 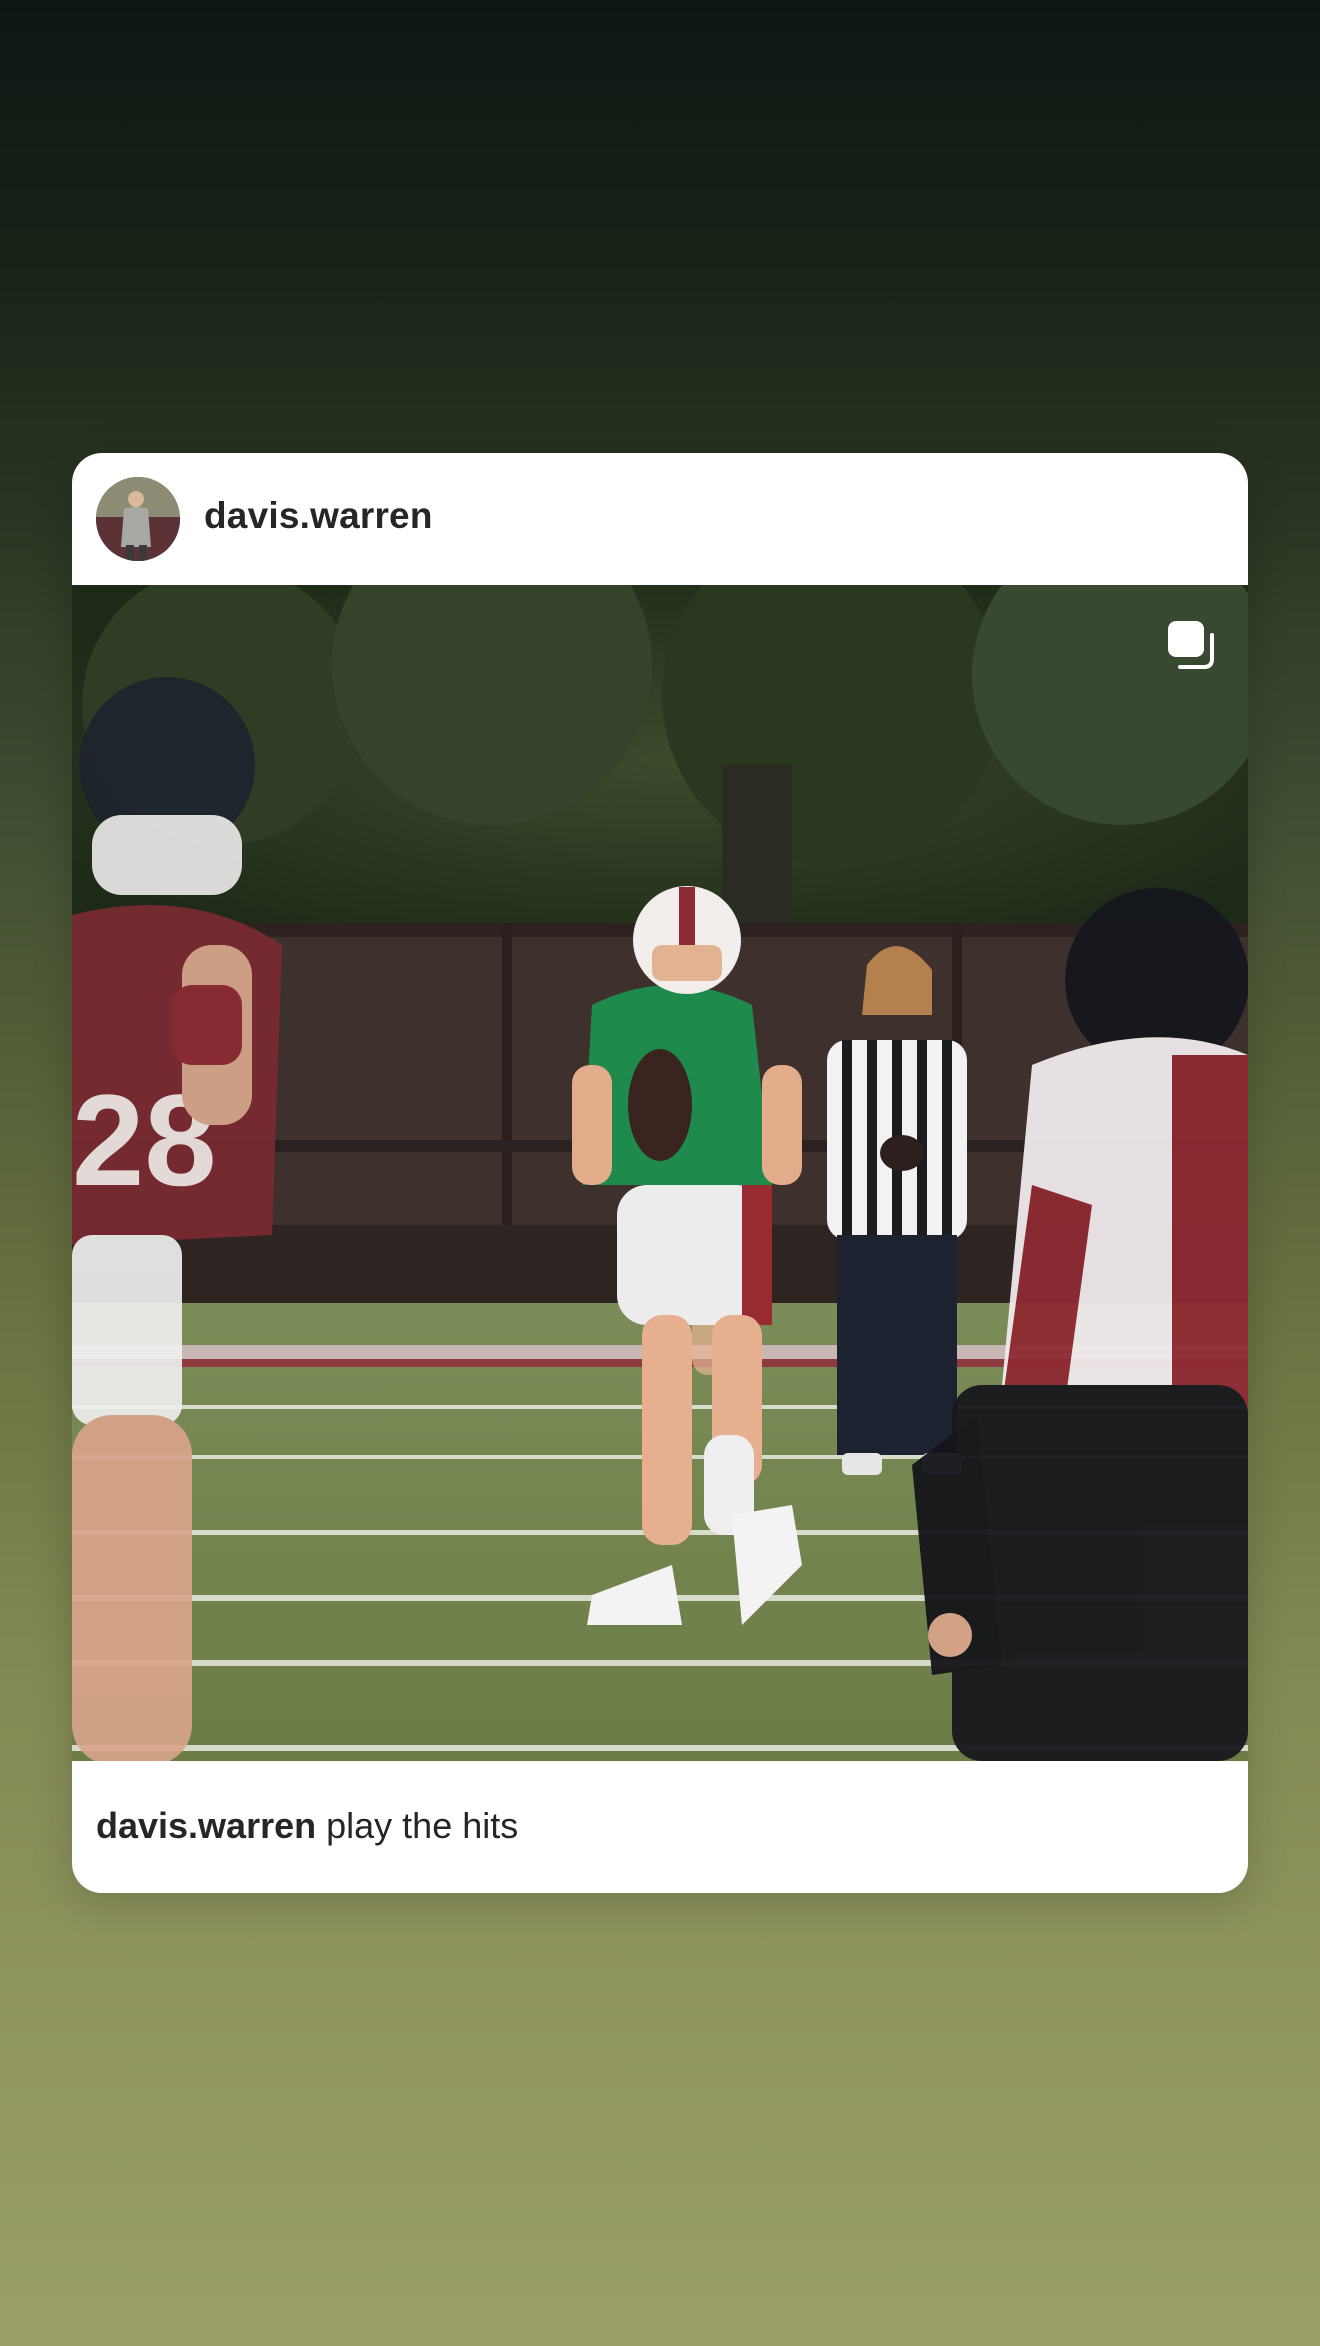 What do you see at coordinates (318, 516) in the screenshot?
I see `post-username: davis.warren` at bounding box center [318, 516].